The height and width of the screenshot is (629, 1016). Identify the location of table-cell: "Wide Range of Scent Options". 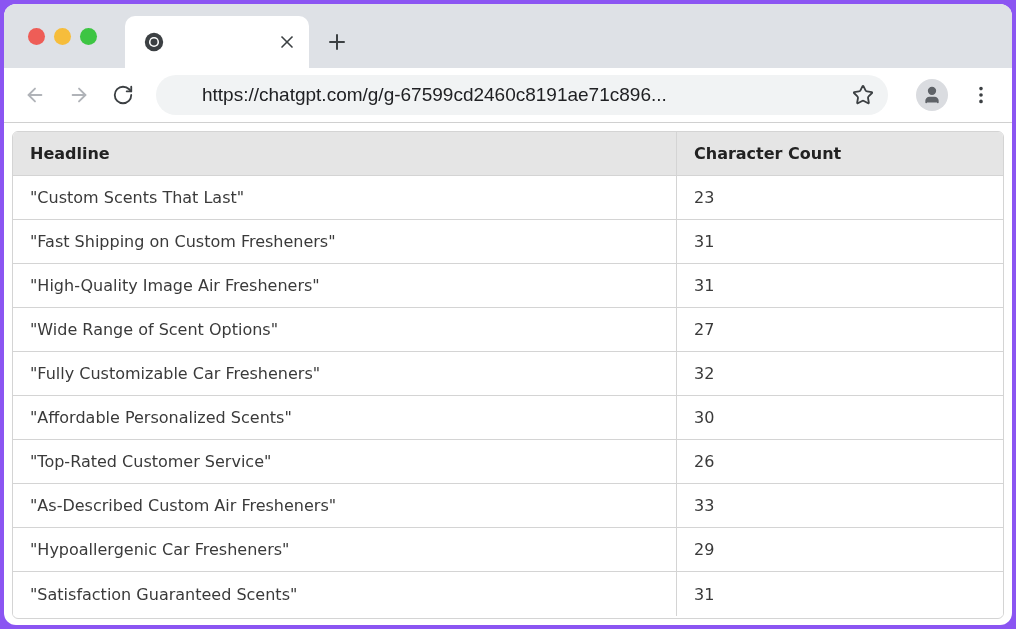
(345, 330).